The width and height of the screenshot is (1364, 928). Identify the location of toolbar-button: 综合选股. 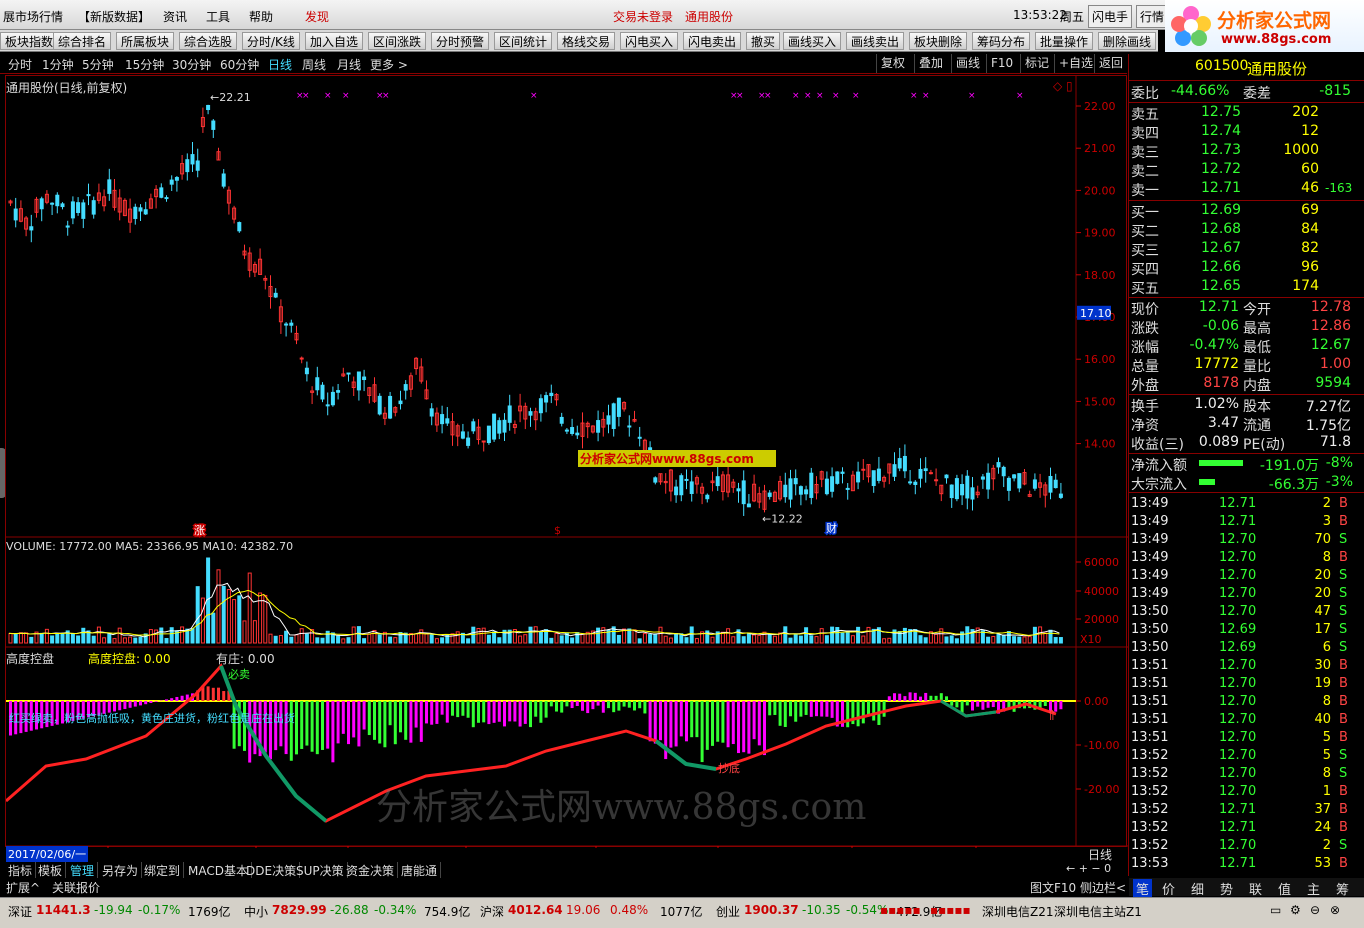
(208, 41).